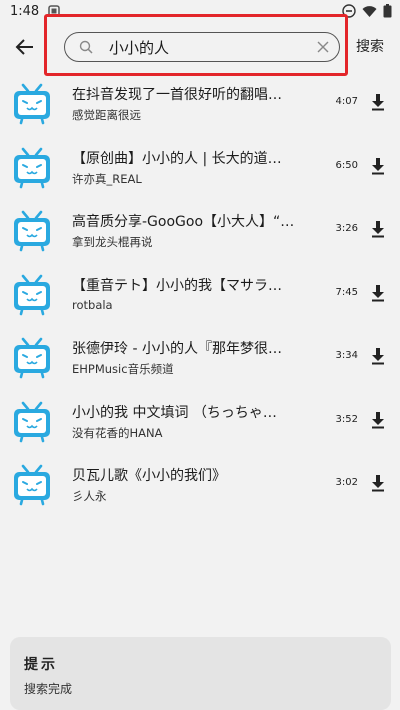 The width and height of the screenshot is (400, 710). Describe the element at coordinates (213, 47) in the screenshot. I see `search-input` at that location.